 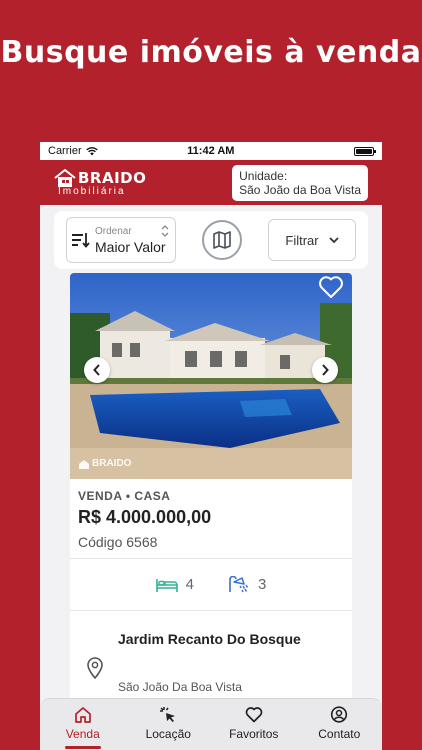 I want to click on sort-label: Ordenar, so click(x=113, y=231).